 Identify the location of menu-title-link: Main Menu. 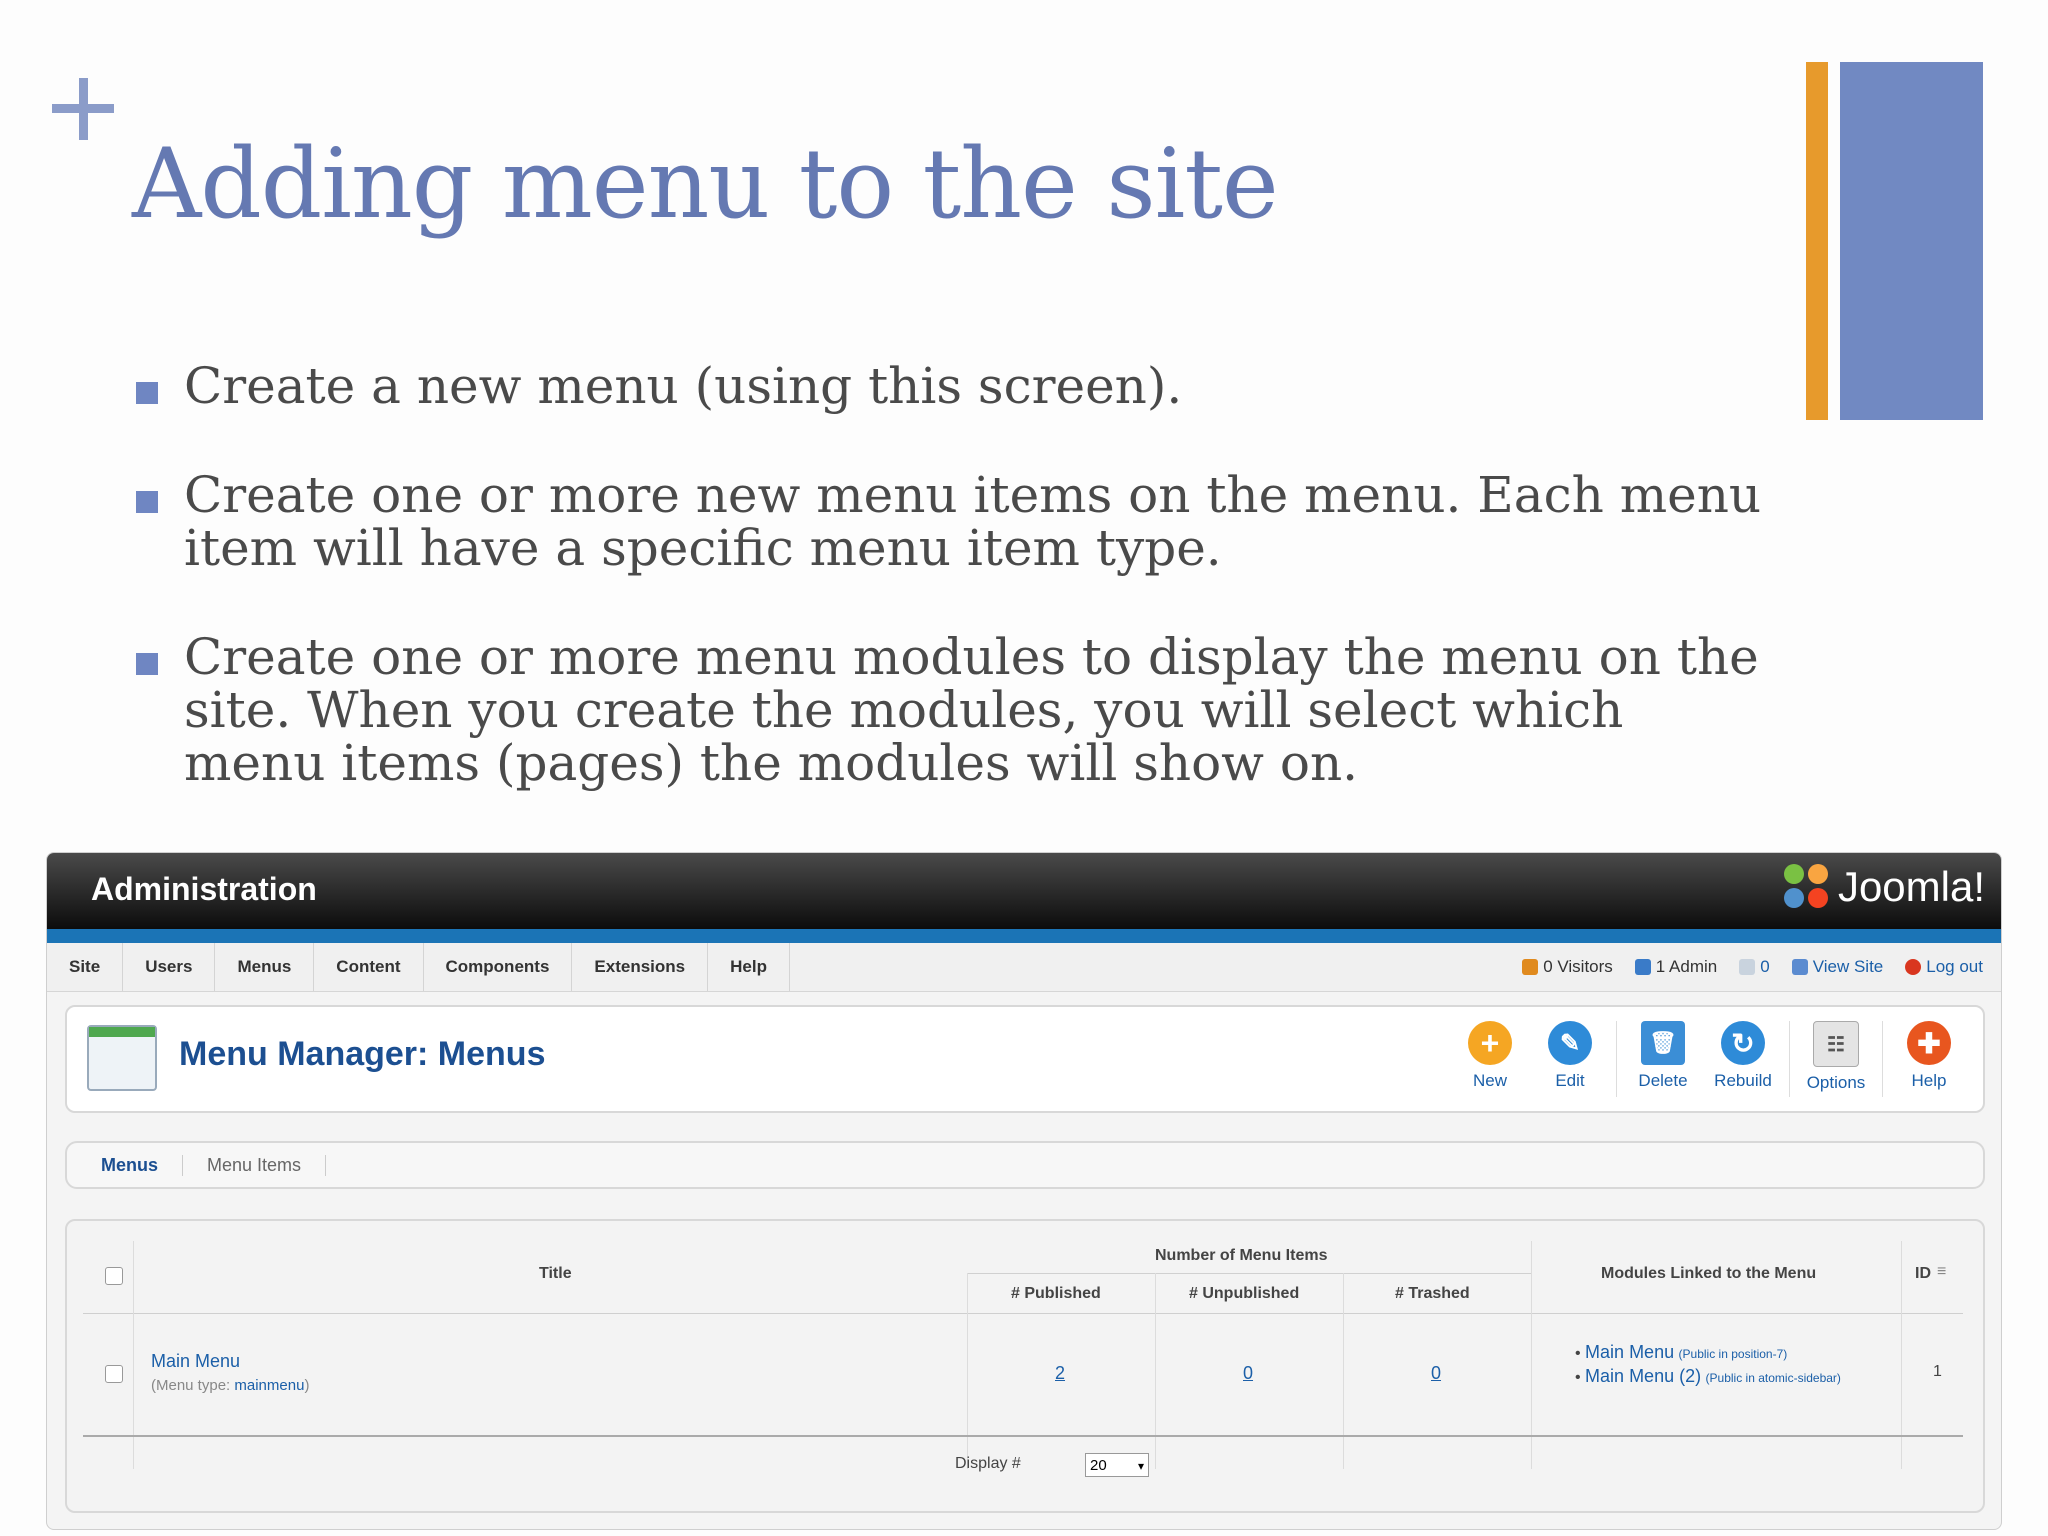
(195, 1361).